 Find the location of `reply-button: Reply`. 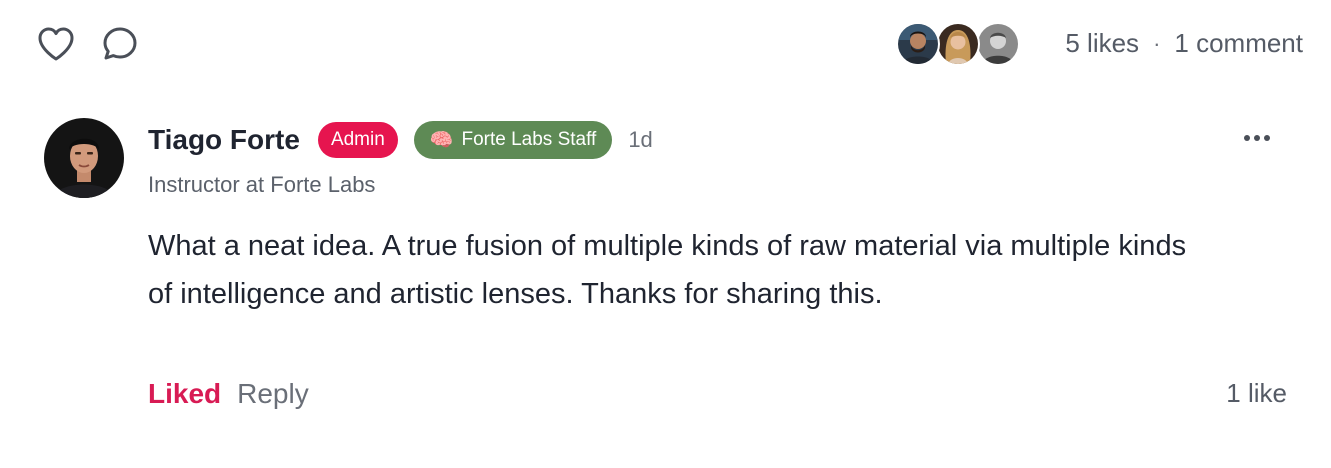

reply-button: Reply is located at coordinates (273, 394).